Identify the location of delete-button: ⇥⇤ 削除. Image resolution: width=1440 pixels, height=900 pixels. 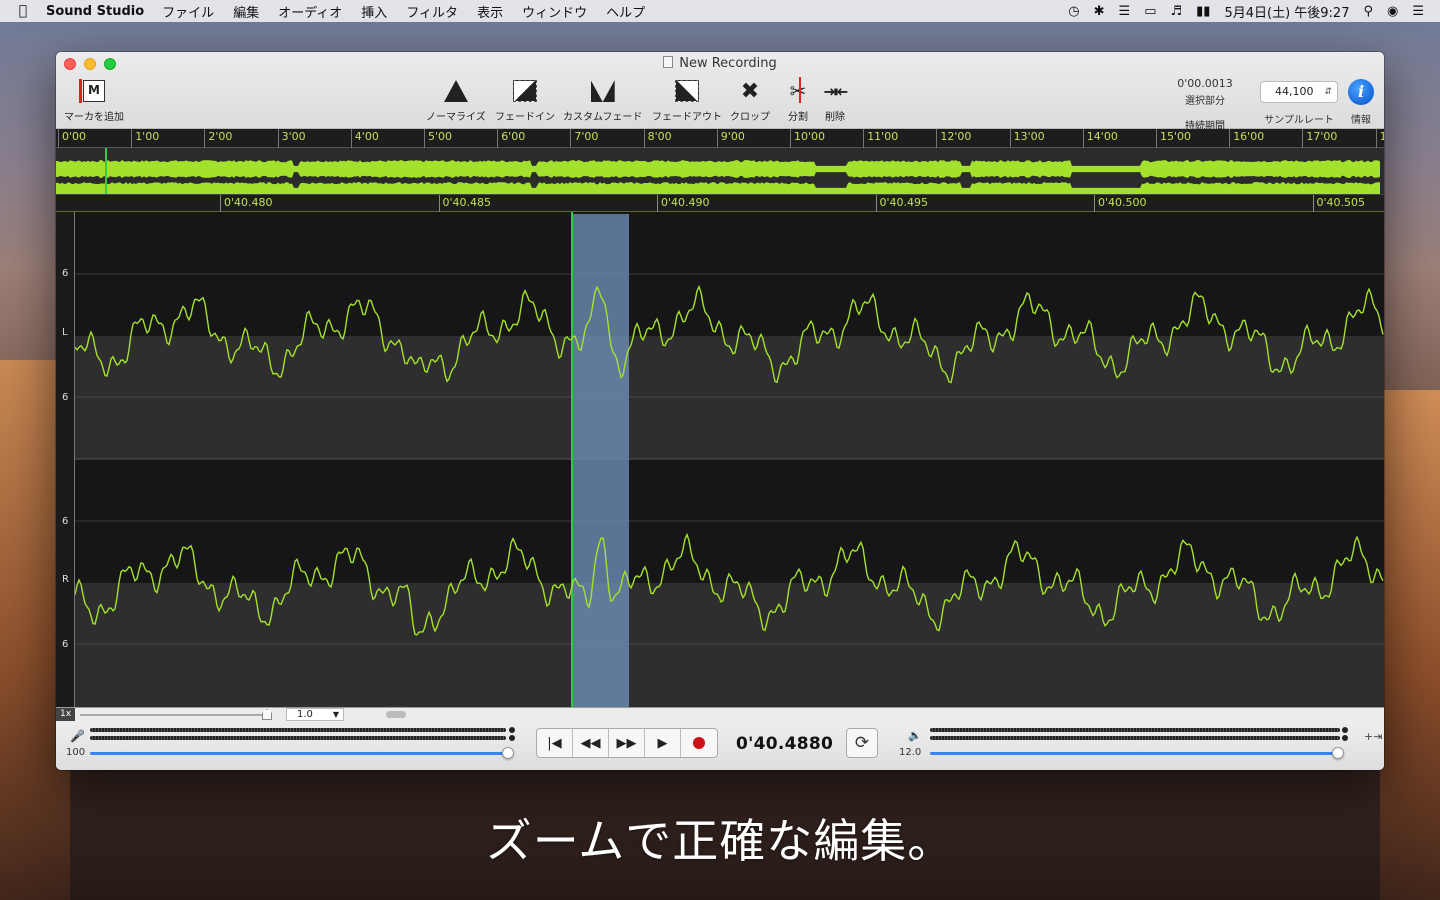
(835, 101).